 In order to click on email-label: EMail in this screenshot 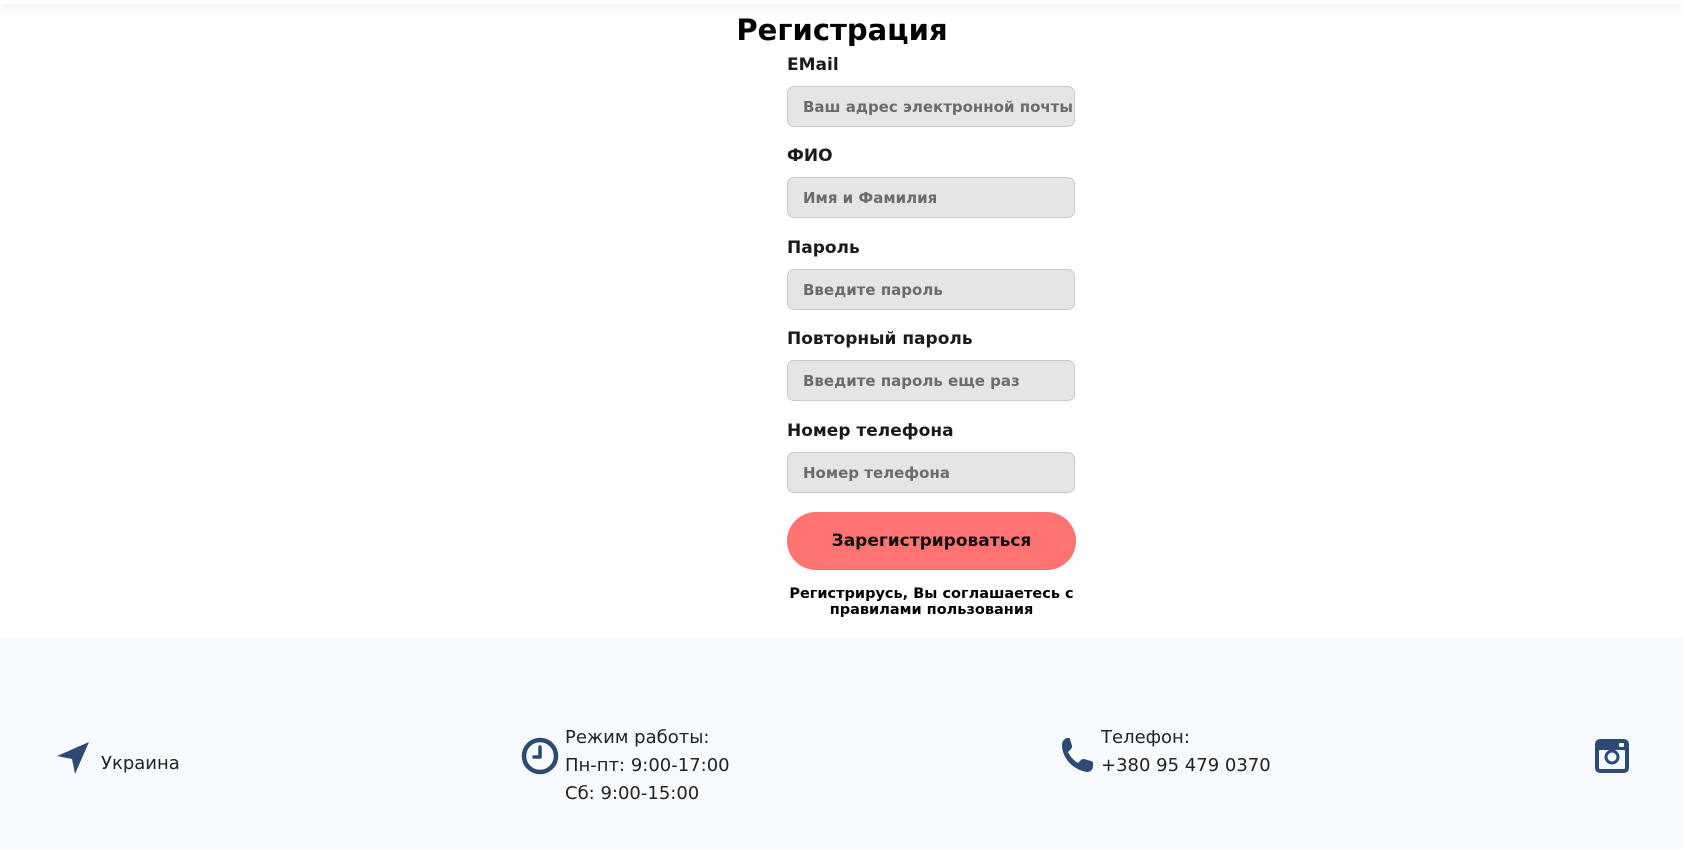, I will do `click(813, 65)`.